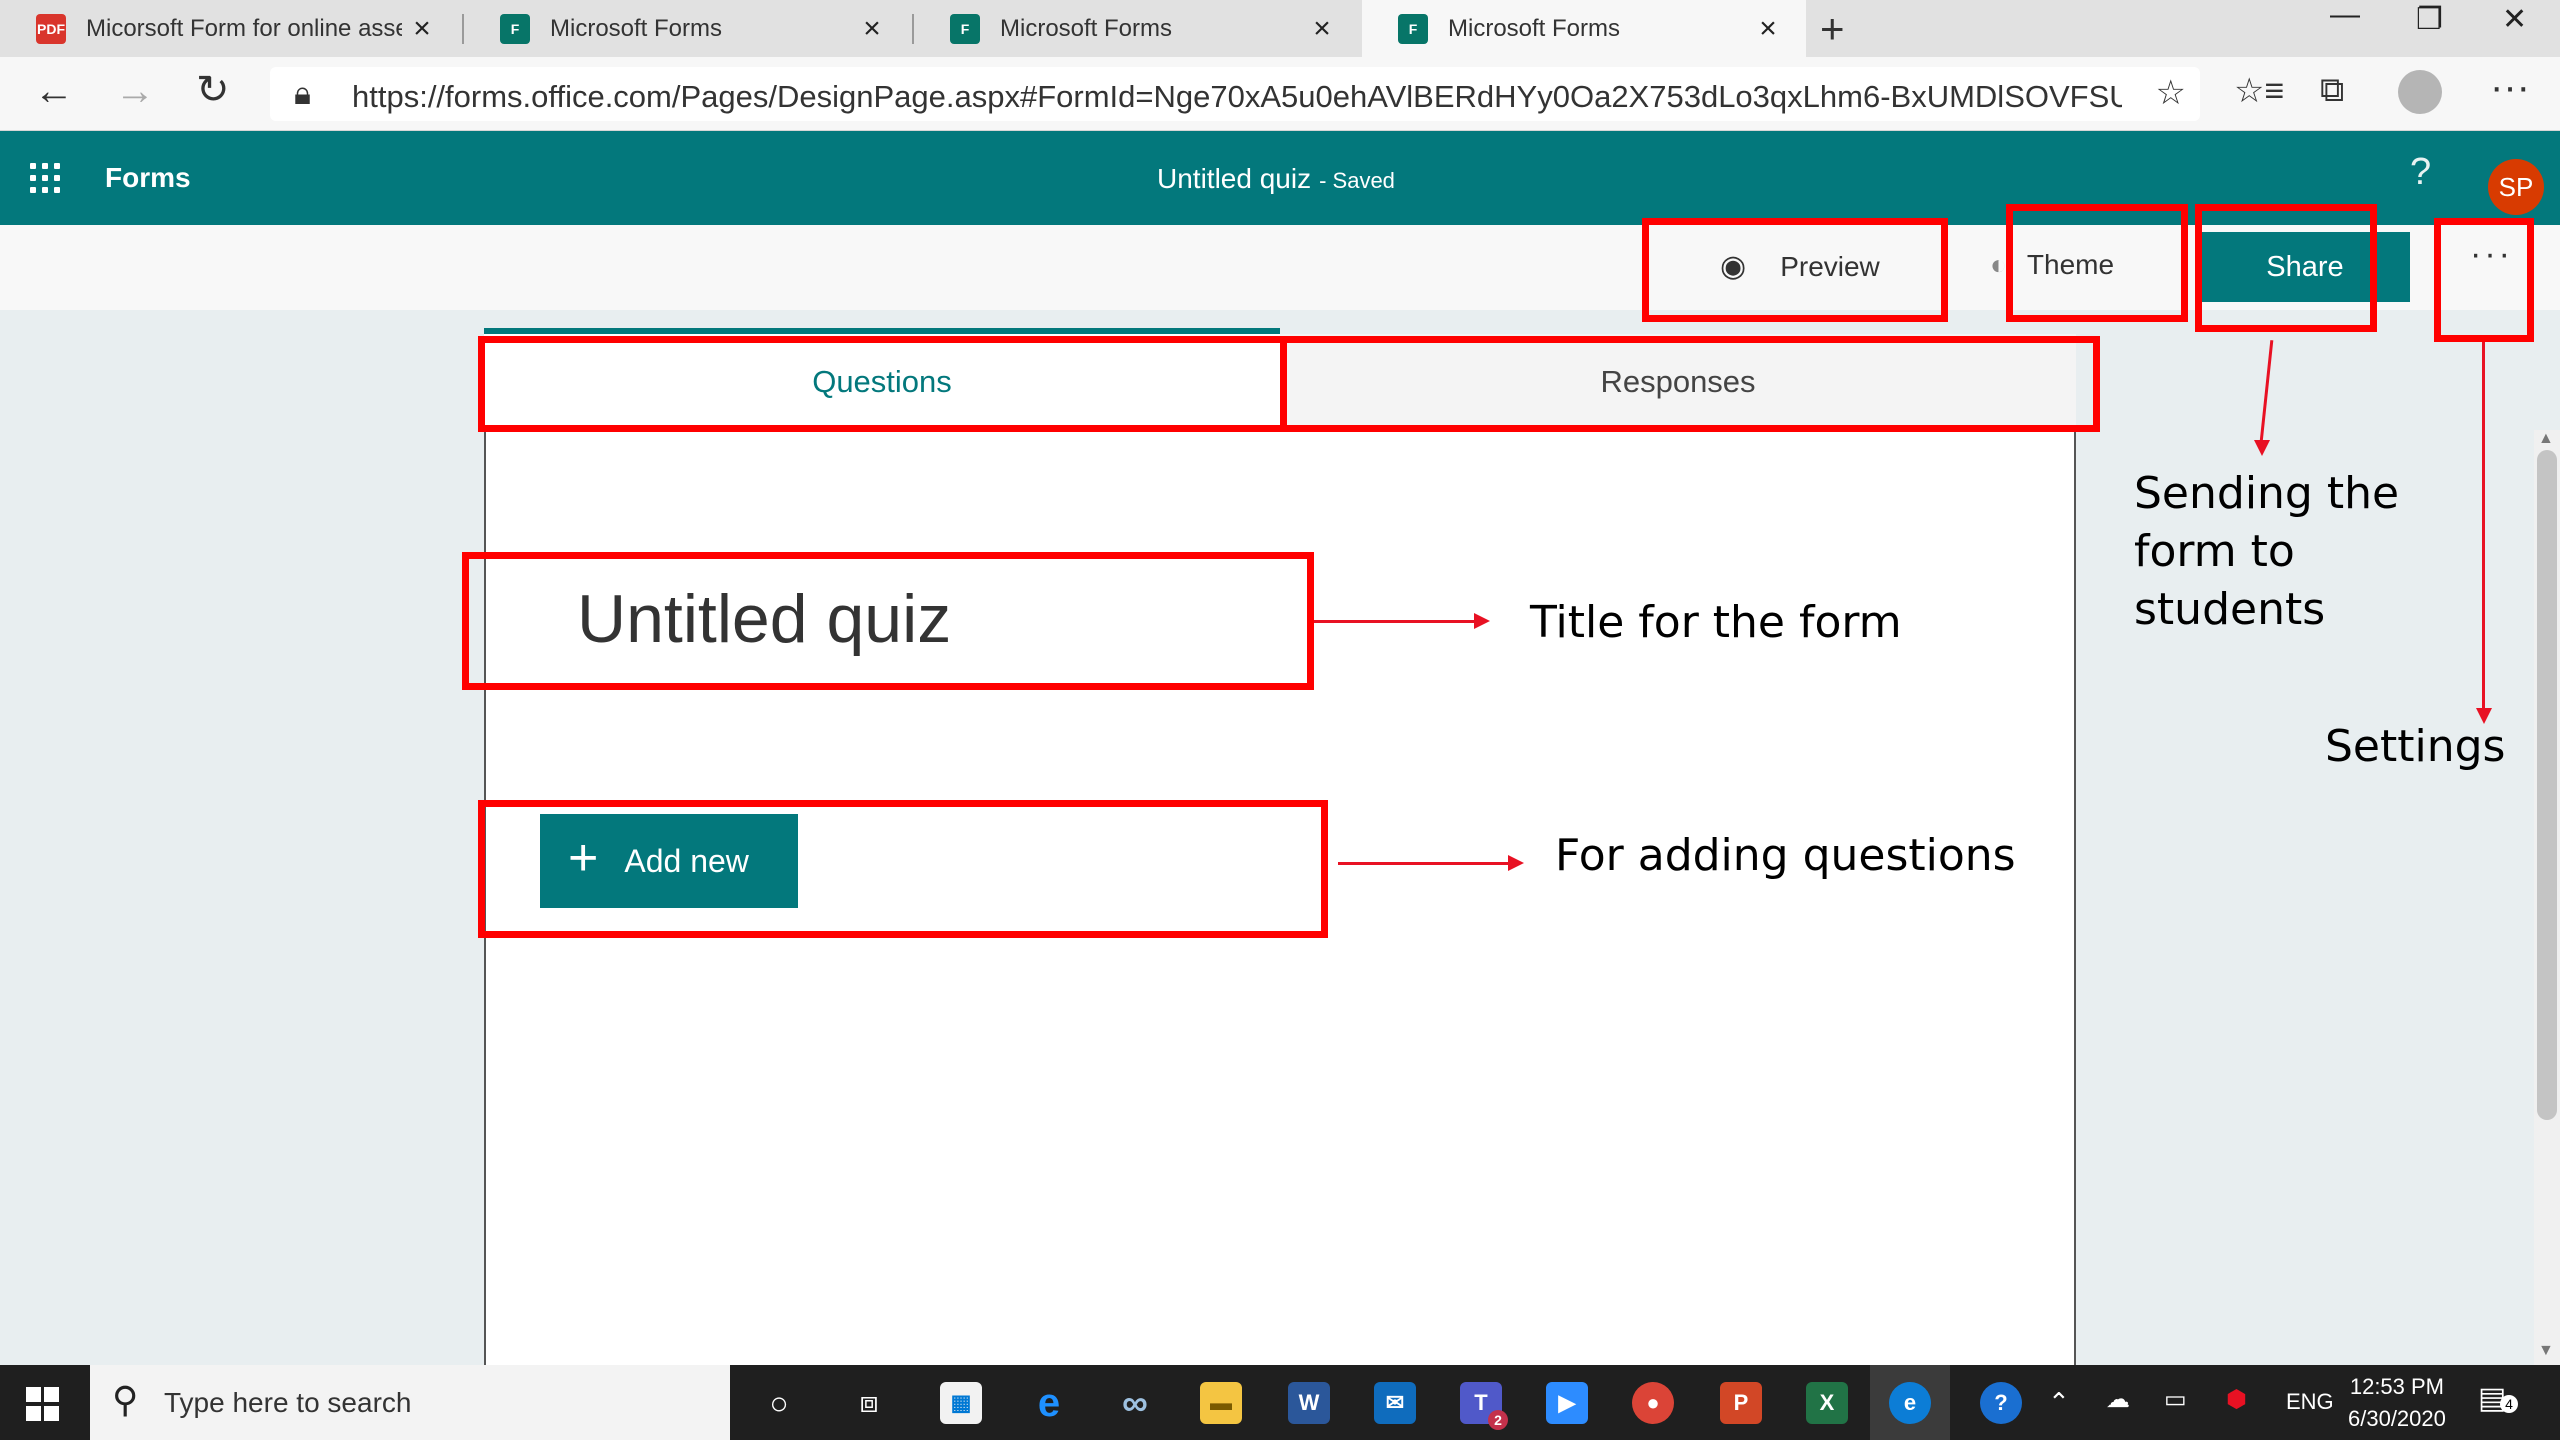 The image size is (2560, 1440). I want to click on notification-count: 4, so click(2509, 1404).